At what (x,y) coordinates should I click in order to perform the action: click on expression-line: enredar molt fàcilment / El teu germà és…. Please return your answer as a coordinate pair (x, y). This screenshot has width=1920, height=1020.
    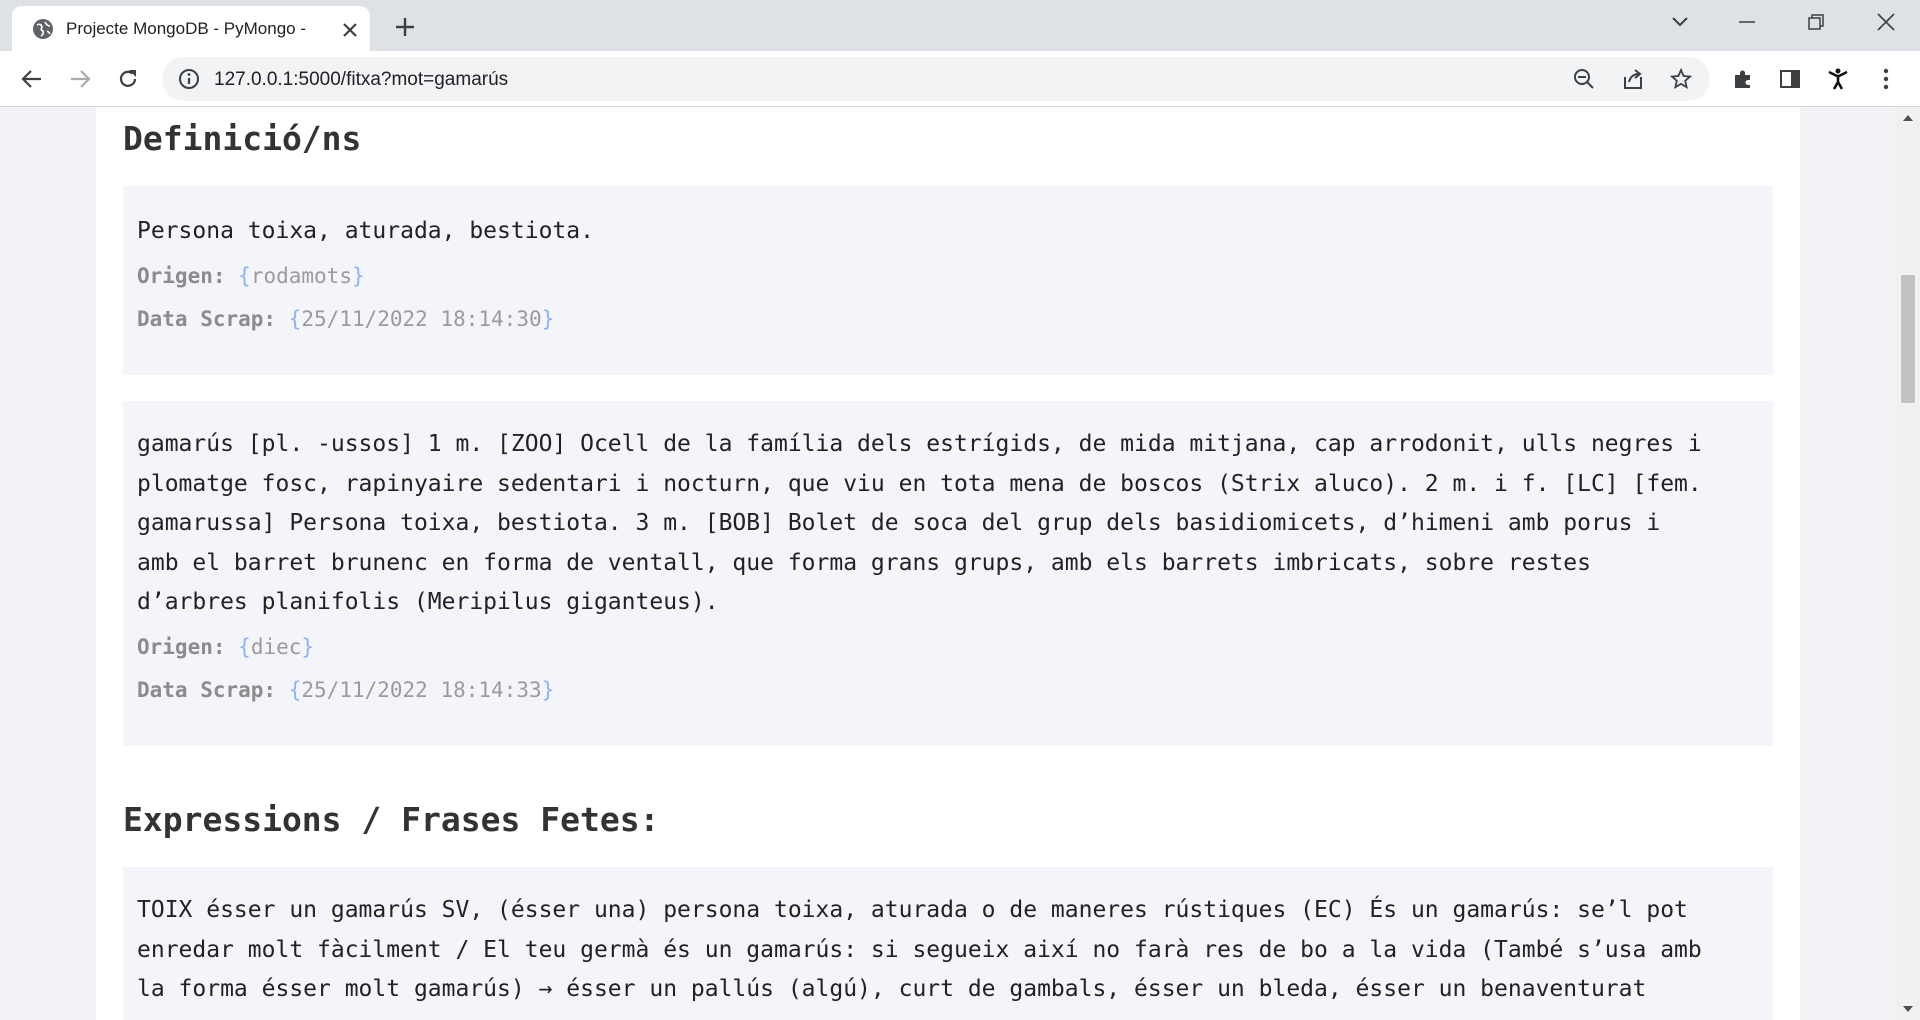
    Looking at the image, I should click on (919, 949).